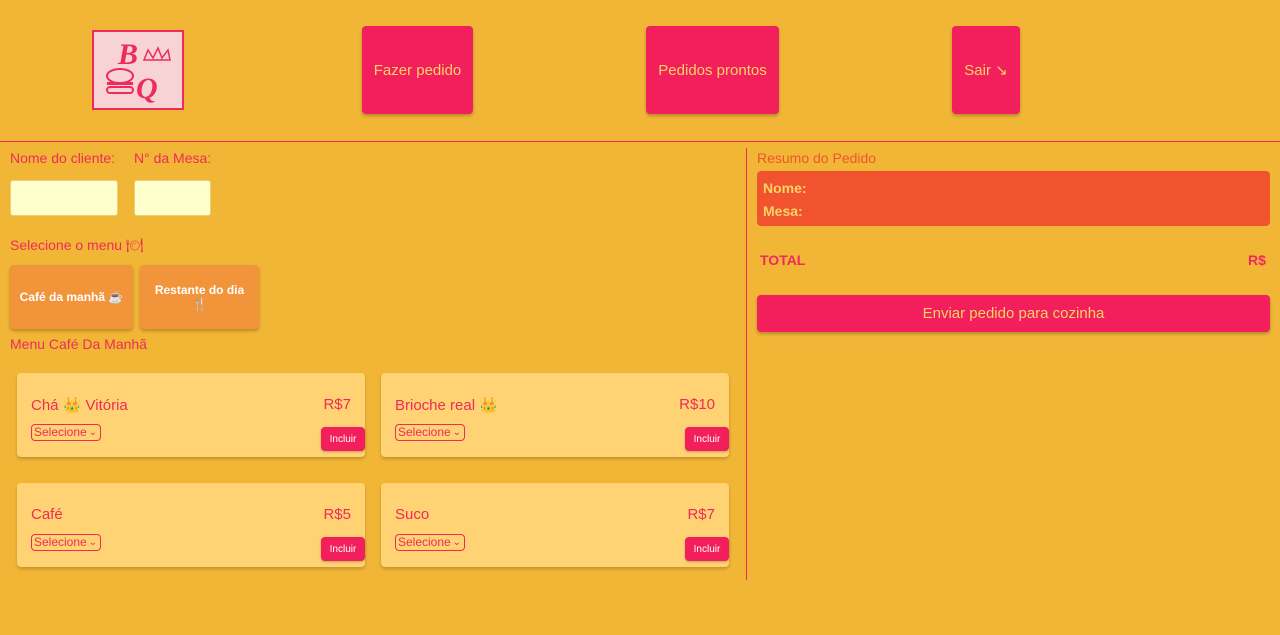 This screenshot has height=635, width=1280. Describe the element at coordinates (817, 158) in the screenshot. I see `summary-title: Resumo do Pedido` at that location.